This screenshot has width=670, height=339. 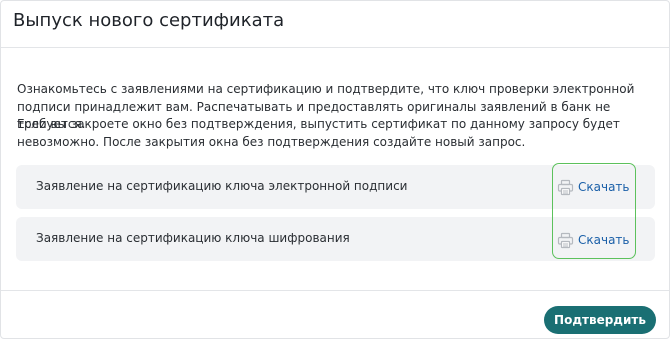 What do you see at coordinates (335, 290) in the screenshot?
I see `footer-divider` at bounding box center [335, 290].